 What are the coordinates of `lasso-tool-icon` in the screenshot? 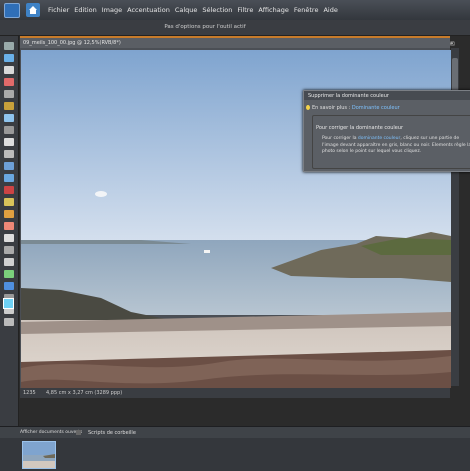 It's located at (9, 106).